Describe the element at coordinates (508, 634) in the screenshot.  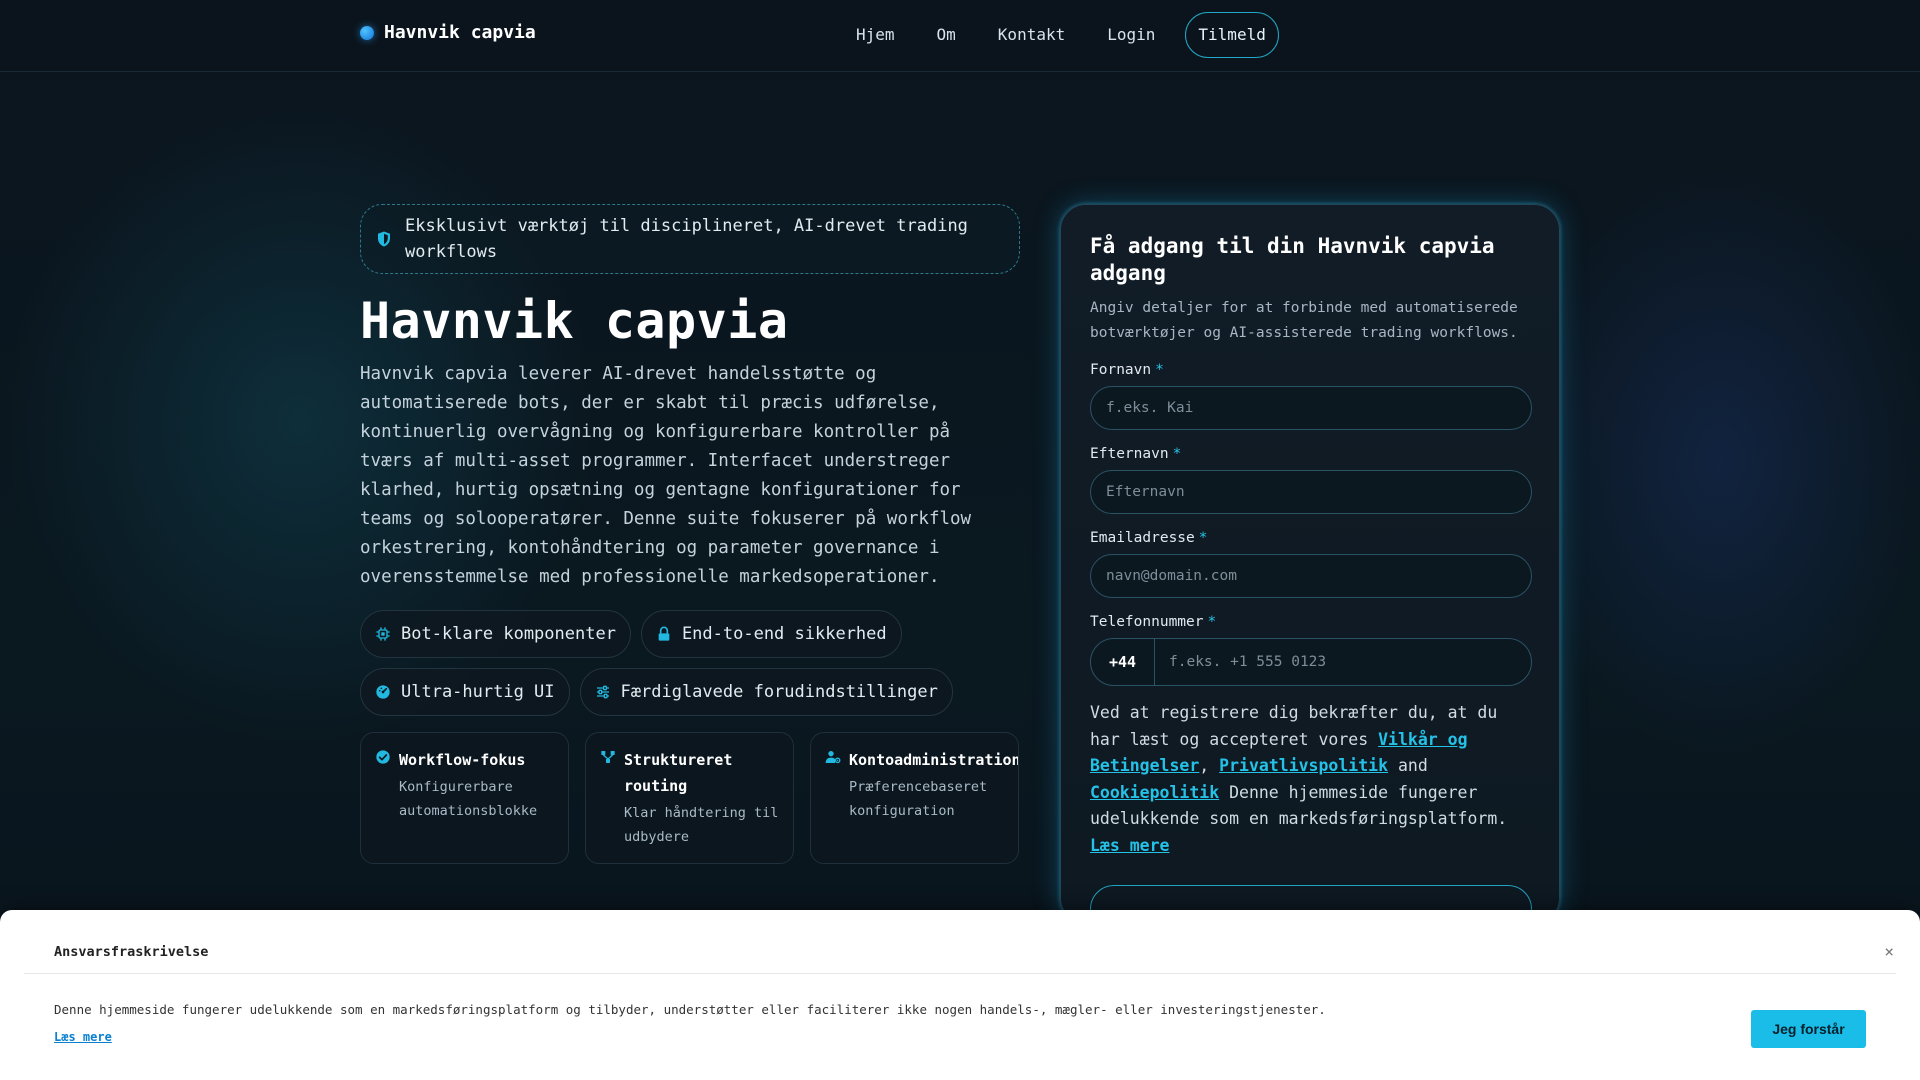
I see `chip-label: Bot-klare komponenter` at that location.